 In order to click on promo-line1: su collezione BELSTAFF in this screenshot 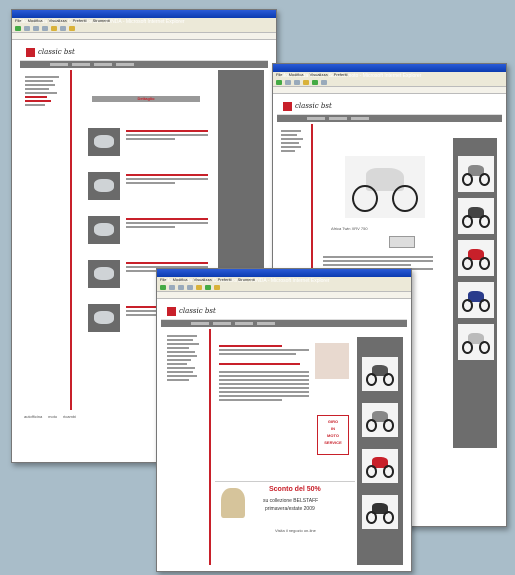, I will do `click(291, 501)`.